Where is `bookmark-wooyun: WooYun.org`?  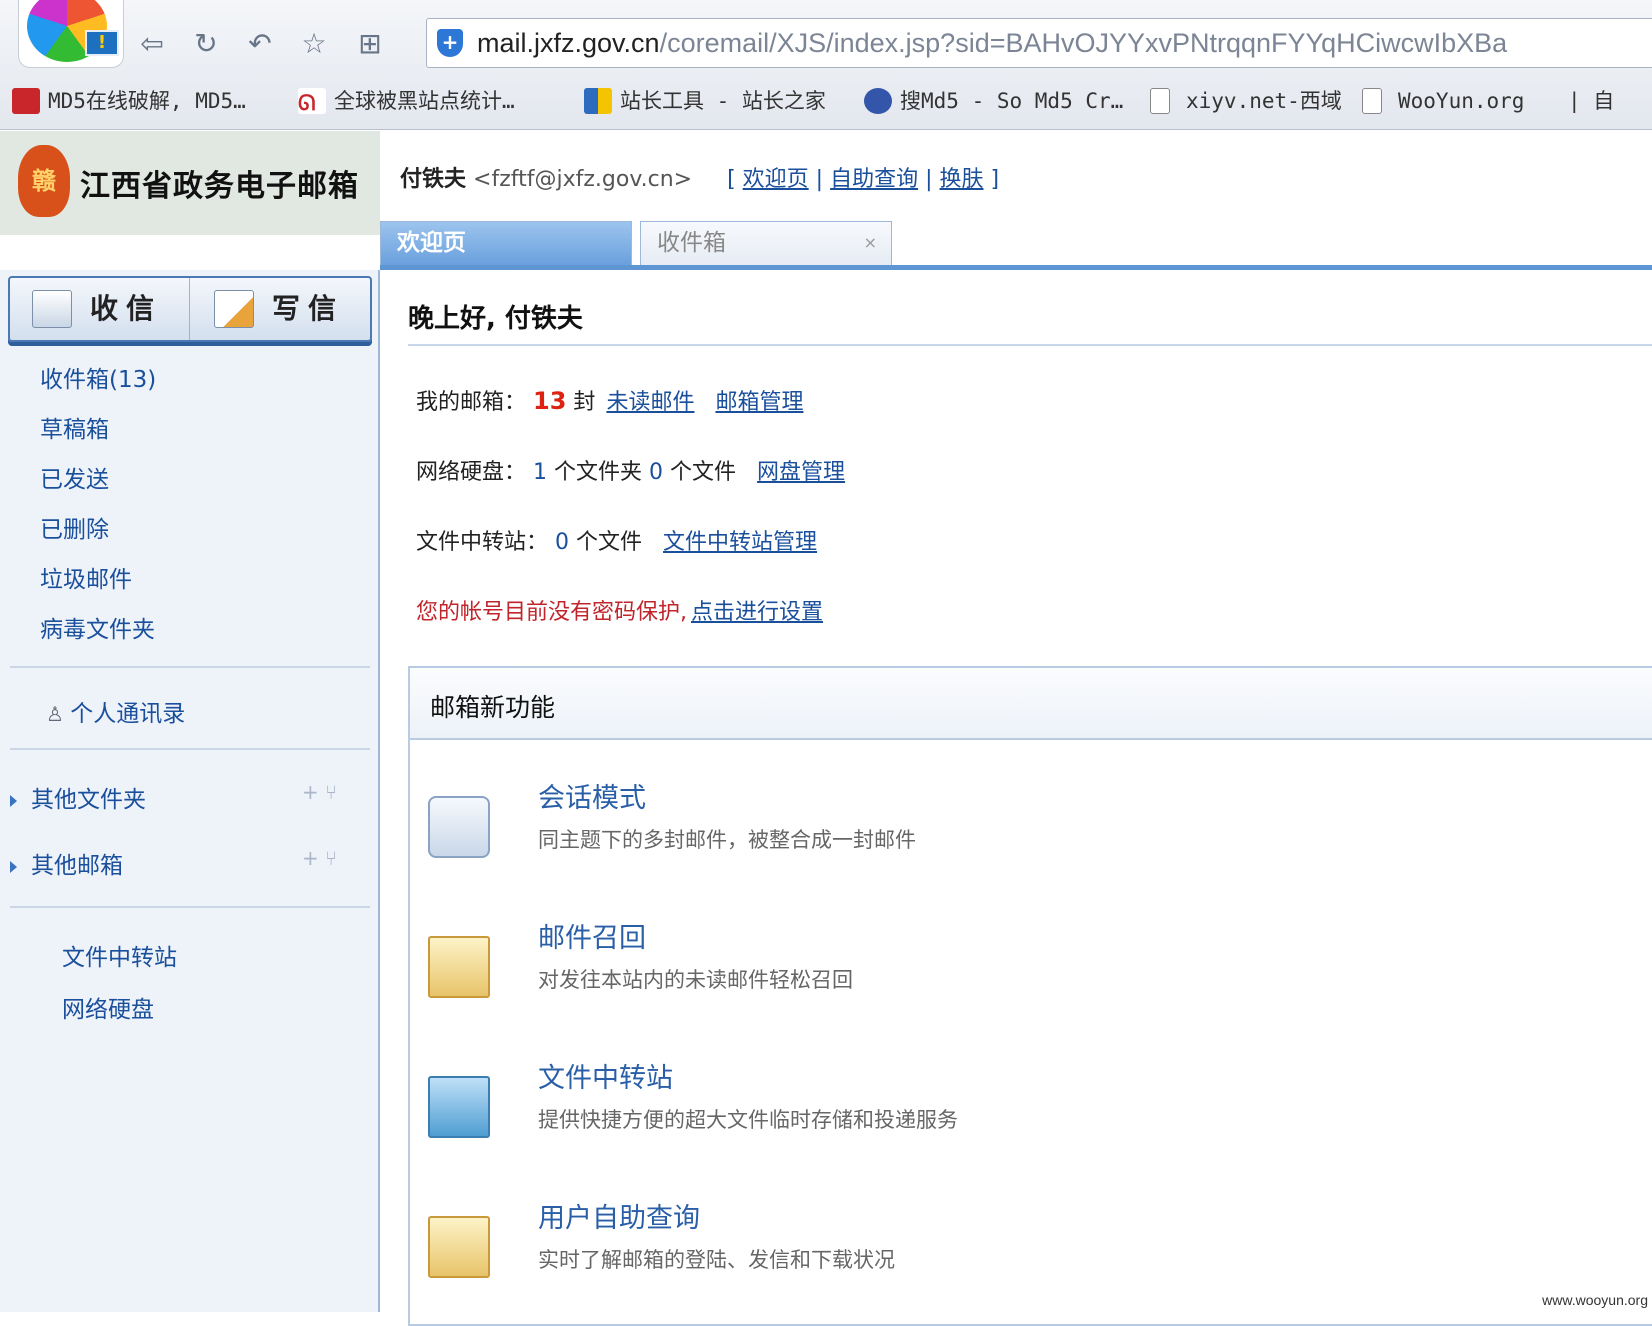 bookmark-wooyun: WooYun.org is located at coordinates (1443, 101).